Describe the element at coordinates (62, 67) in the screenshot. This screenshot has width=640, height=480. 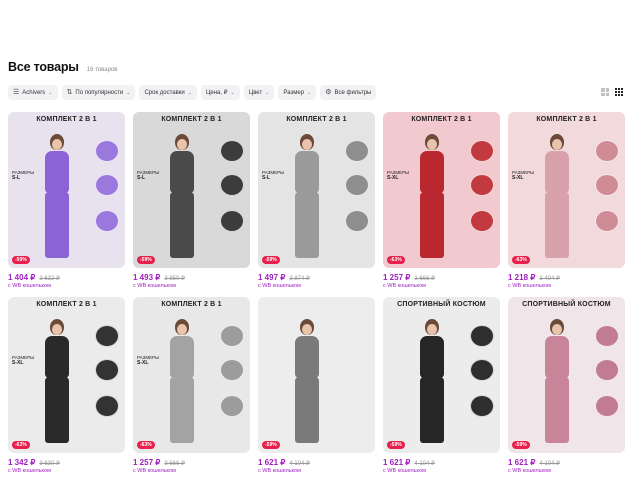
I see `page-header: Все товары 16 товаров` at that location.